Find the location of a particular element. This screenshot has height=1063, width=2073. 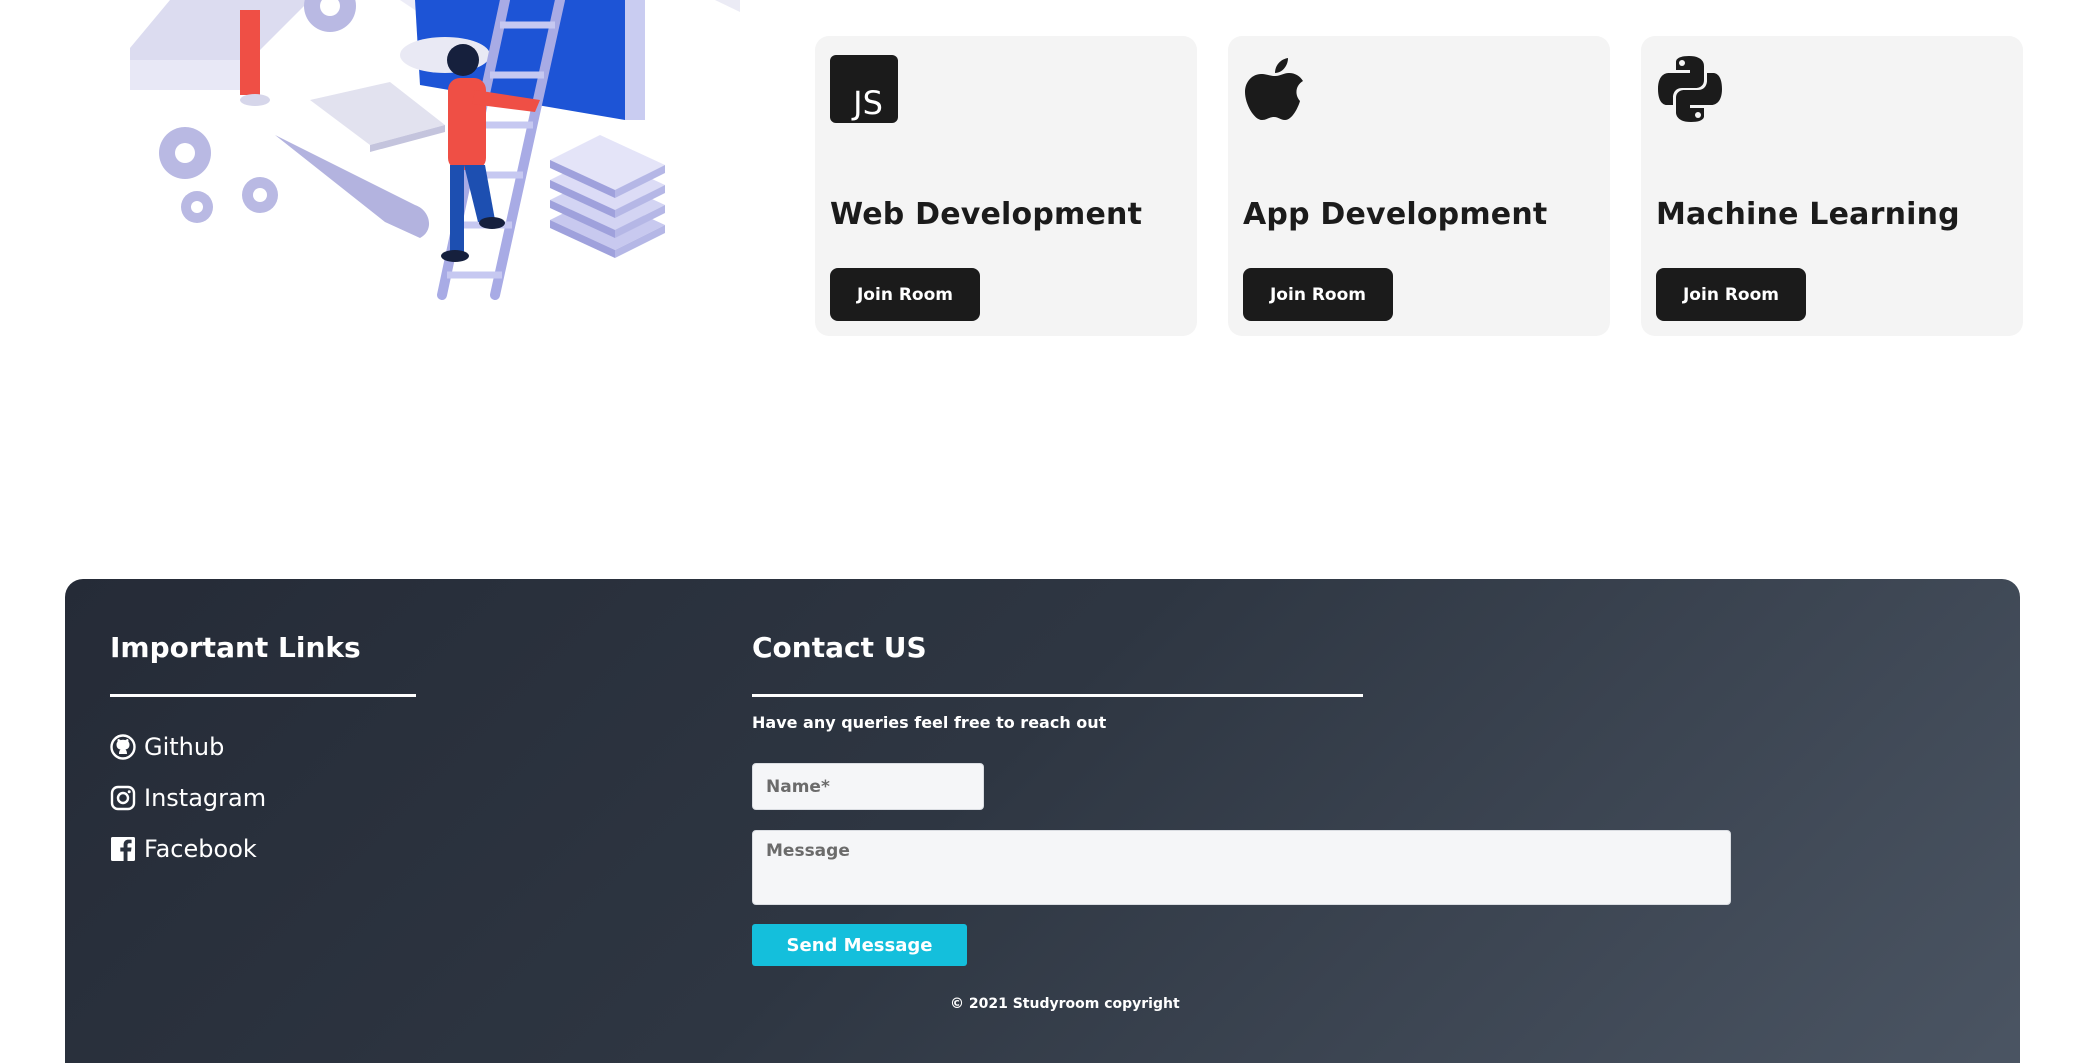

facebook-icon is located at coordinates (123, 848).